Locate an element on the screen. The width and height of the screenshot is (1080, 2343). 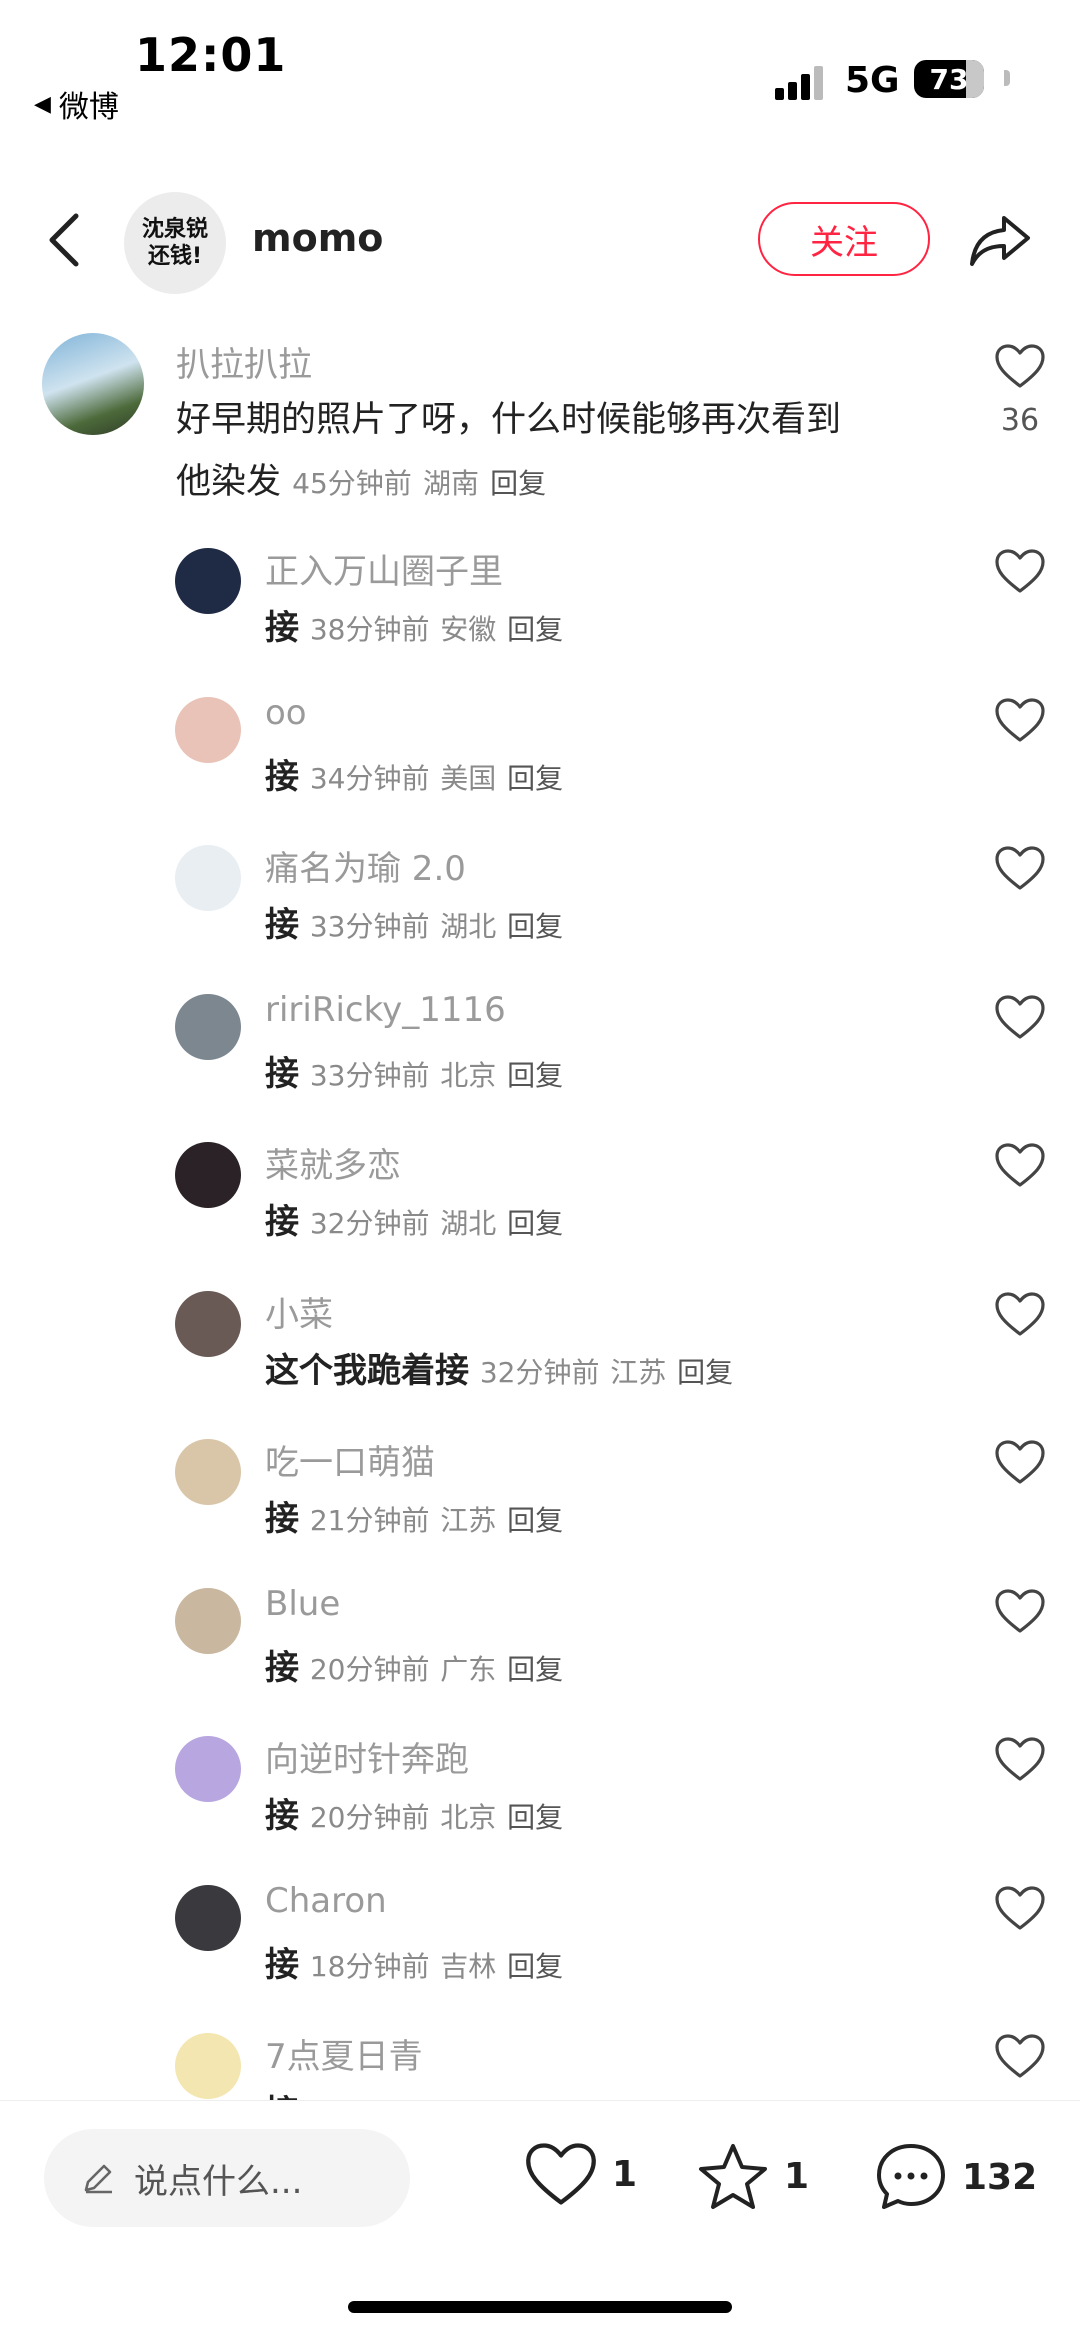
status-bar: 12:01 ◀ 微博 5G 73 is located at coordinates (540, 75).